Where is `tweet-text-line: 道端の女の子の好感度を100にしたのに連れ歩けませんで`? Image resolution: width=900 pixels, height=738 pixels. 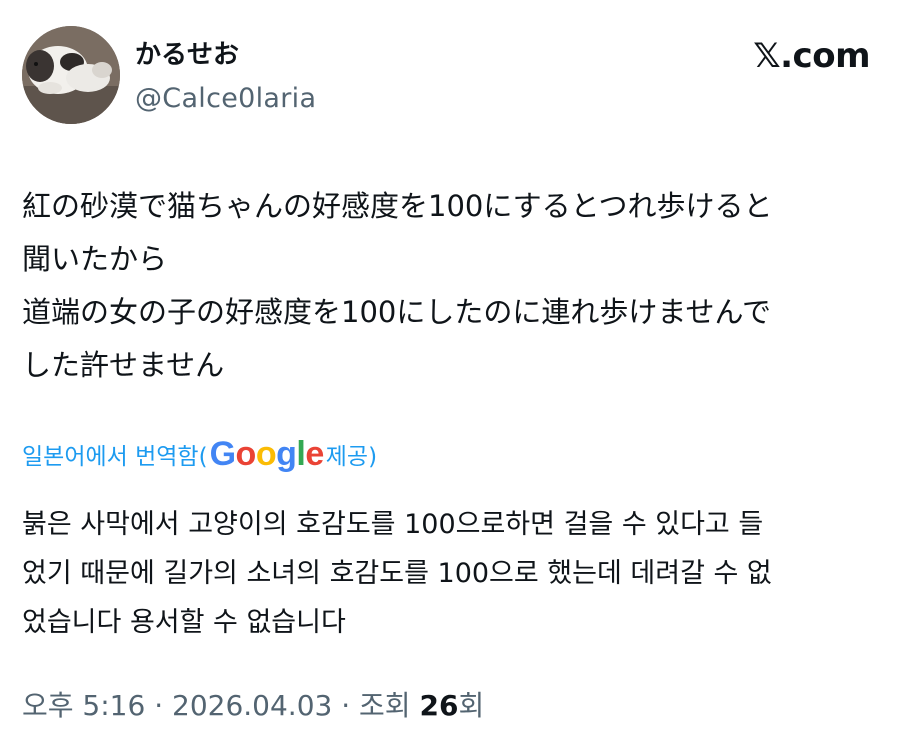 tweet-text-line: 道端の女の子の好感度を100にしたのに連れ歩けませんで is located at coordinates (397, 312).